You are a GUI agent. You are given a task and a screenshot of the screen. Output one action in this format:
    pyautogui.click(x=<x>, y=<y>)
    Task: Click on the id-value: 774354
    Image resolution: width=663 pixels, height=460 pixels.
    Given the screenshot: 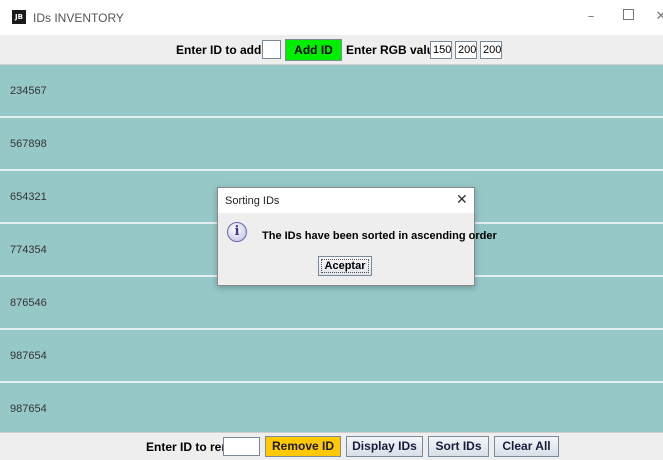 What is the action you would take?
    pyautogui.click(x=28, y=250)
    